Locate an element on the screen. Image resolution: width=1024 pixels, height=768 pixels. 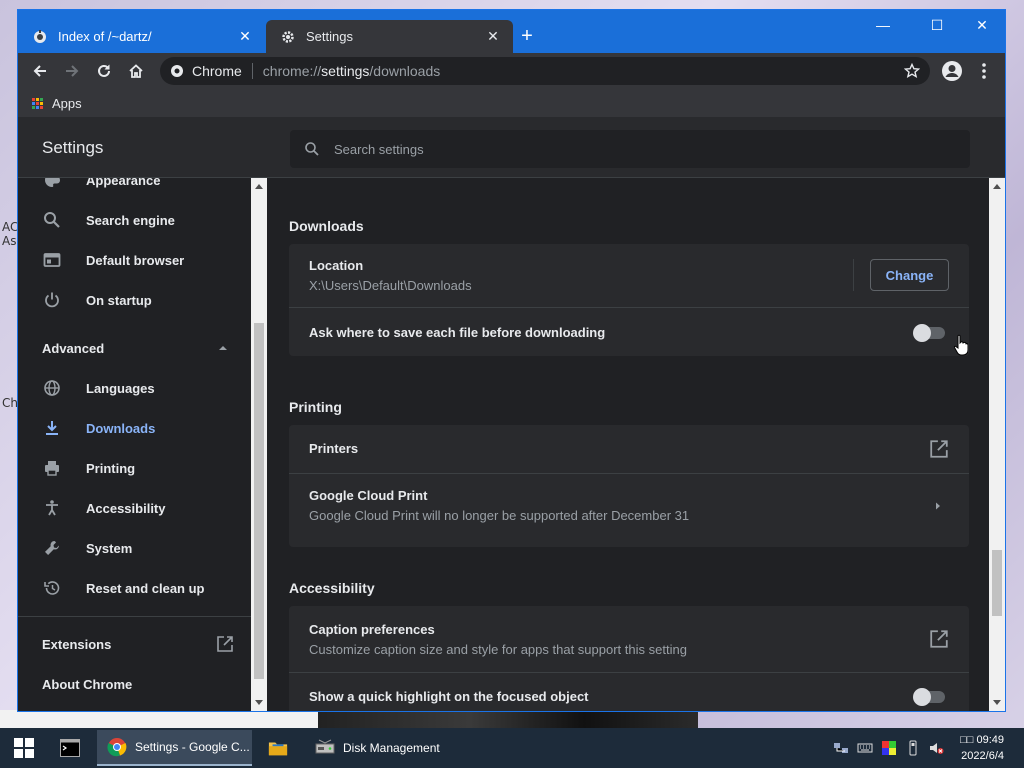
keyboard-icon is located at coordinates (865, 748).